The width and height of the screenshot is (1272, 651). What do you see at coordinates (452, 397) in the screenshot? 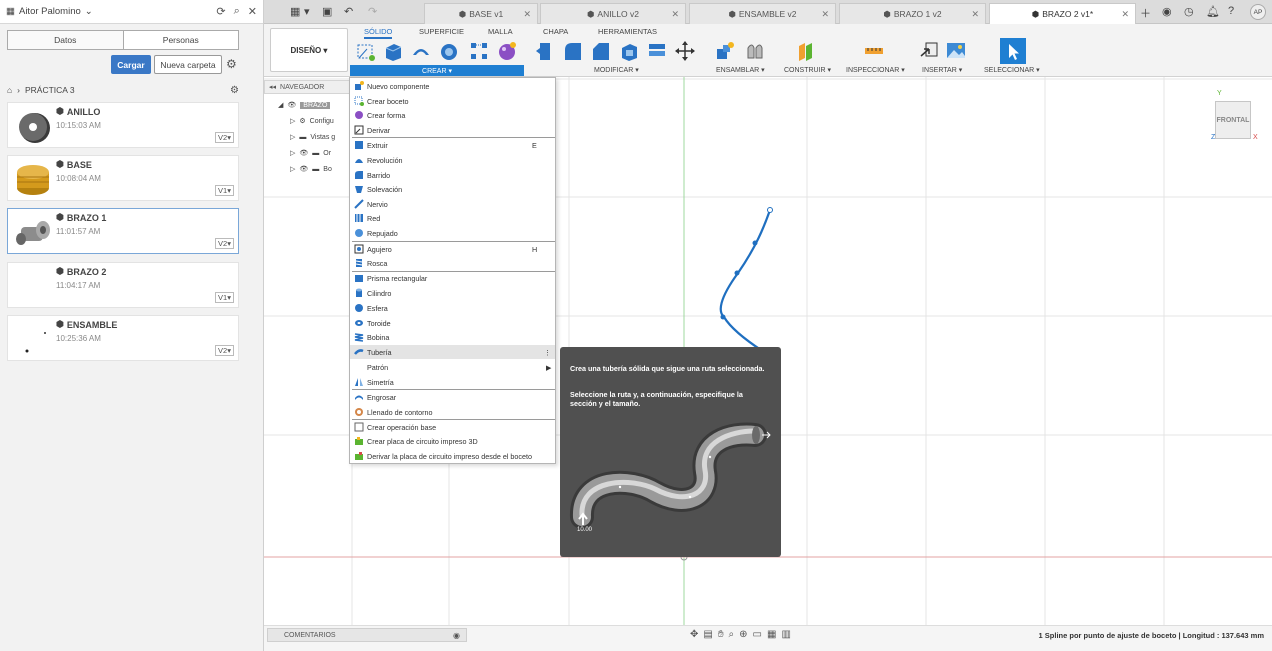
I see `menu-item-engrosar: Engrosar` at bounding box center [452, 397].